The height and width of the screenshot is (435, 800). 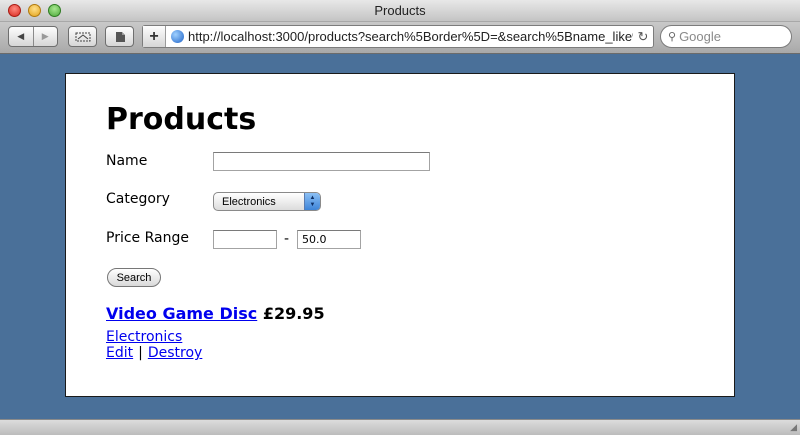 I want to click on category-label: Category, so click(x=138, y=199).